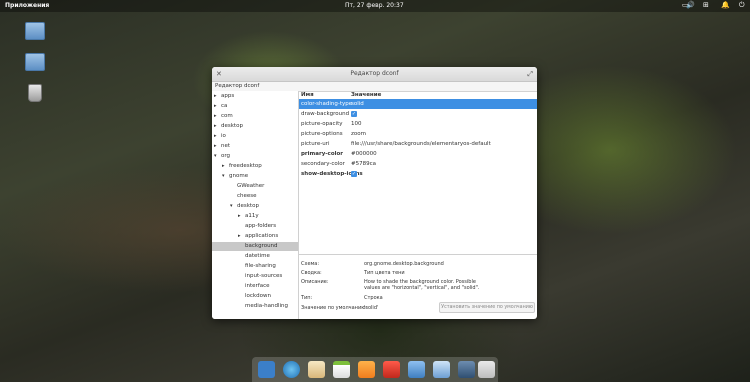  I want to click on table-row: secondary-color #5789ca, so click(418, 164).